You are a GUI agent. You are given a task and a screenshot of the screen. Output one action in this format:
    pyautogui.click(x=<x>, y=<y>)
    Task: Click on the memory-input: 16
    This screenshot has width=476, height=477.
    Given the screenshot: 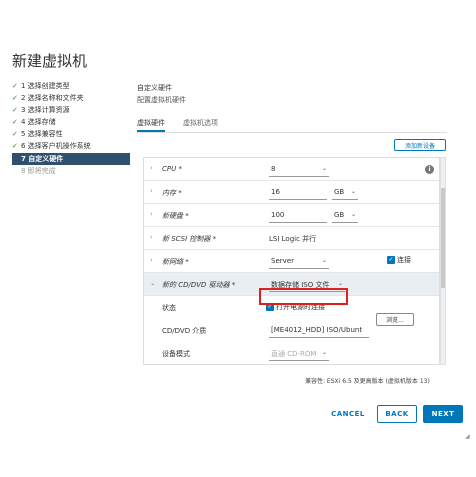 What is the action you would take?
    pyautogui.click(x=298, y=193)
    